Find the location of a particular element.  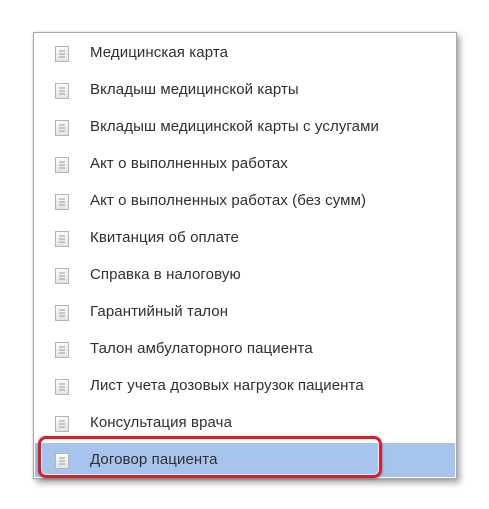

menu-item-label: Акт о выполненных работах is located at coordinates (189, 163).